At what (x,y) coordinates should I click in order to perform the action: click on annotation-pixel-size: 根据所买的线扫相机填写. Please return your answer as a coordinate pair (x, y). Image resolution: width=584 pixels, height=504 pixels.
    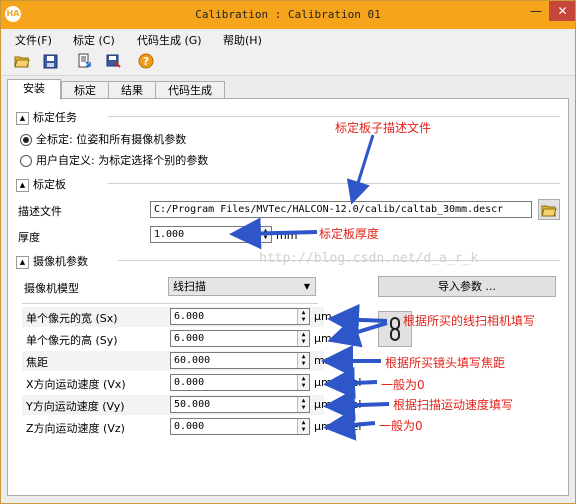
    Looking at the image, I should click on (469, 321).